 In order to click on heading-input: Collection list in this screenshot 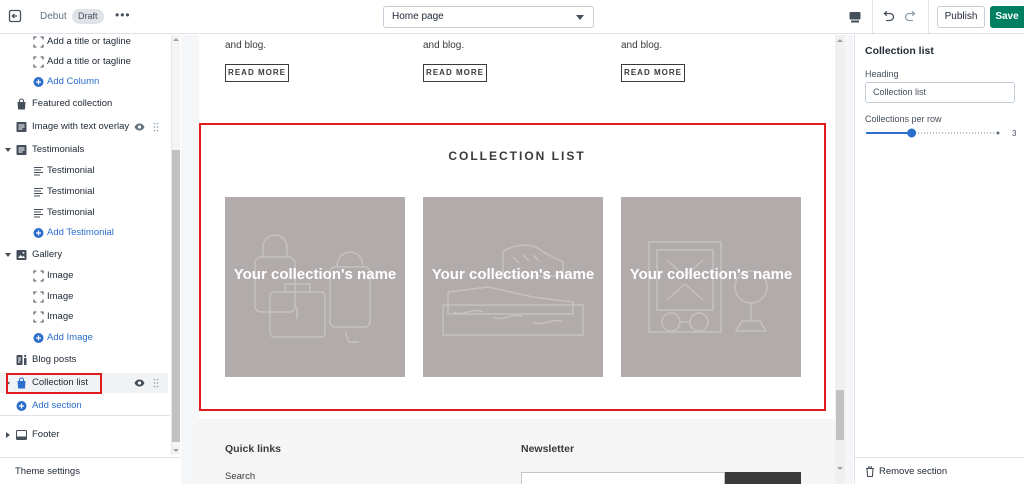, I will do `click(940, 92)`.